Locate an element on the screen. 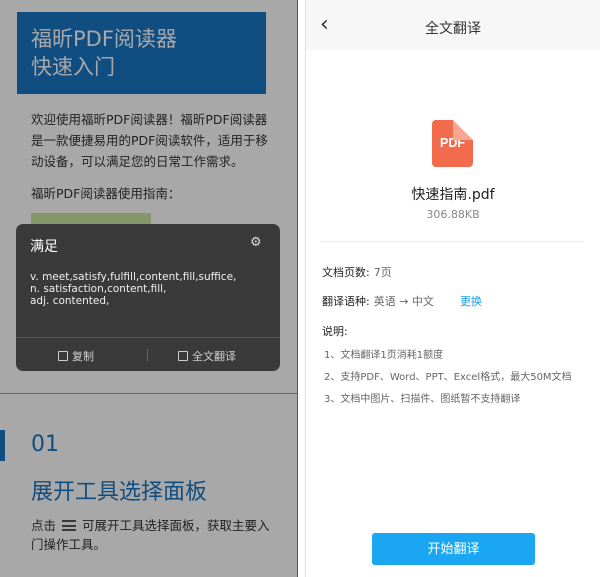 Image resolution: width=600 pixels, height=577 pixels. full-translate-label: 全文翻译 is located at coordinates (214, 356).